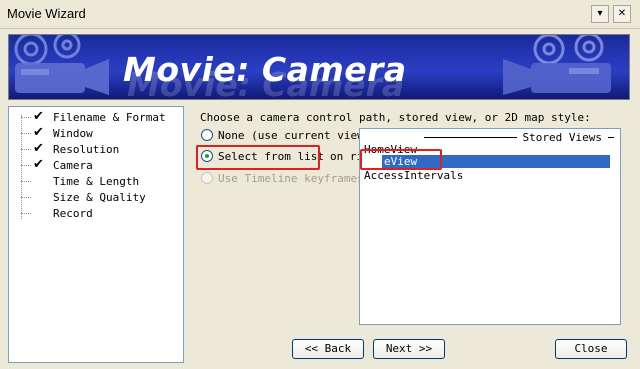  I want to click on step-label: Resolution, so click(86, 149).